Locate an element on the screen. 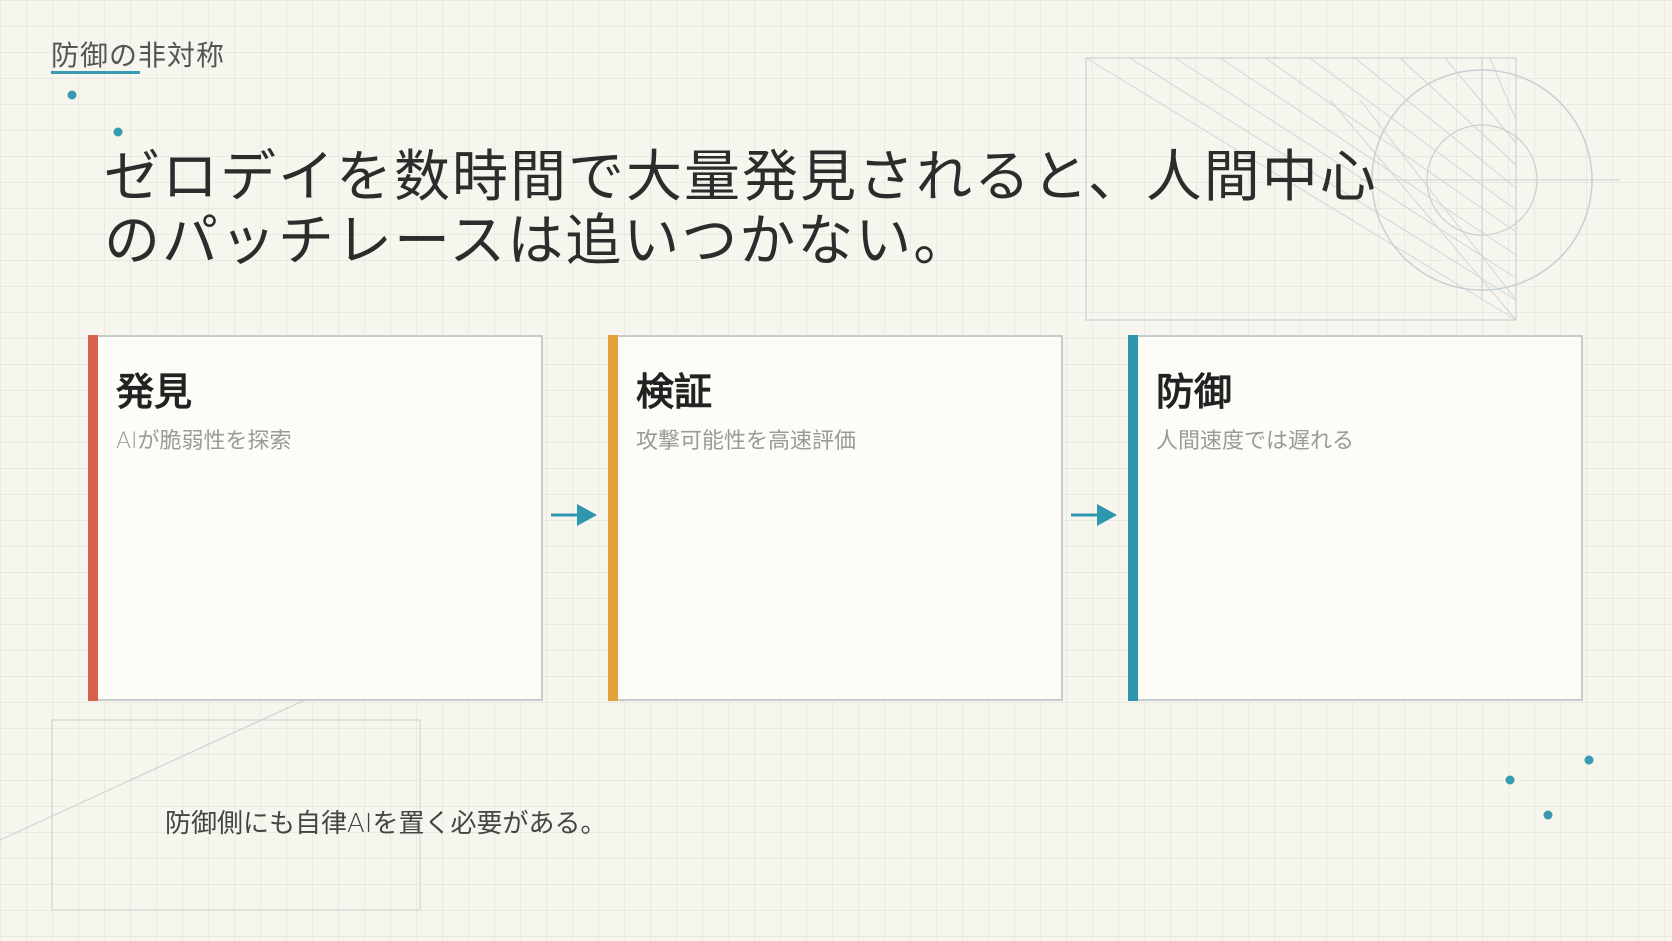 The width and height of the screenshot is (1672, 941). card-verification: 検証 攻撃可能性を高速評価 is located at coordinates (835, 518).